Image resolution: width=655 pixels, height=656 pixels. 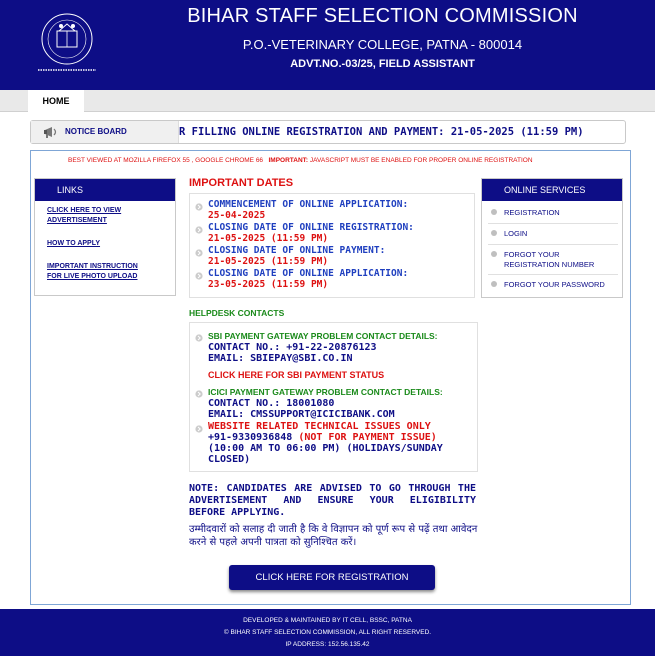 I want to click on forgot-password-link: FORGOT YOUR PASSWORD, so click(x=555, y=285).